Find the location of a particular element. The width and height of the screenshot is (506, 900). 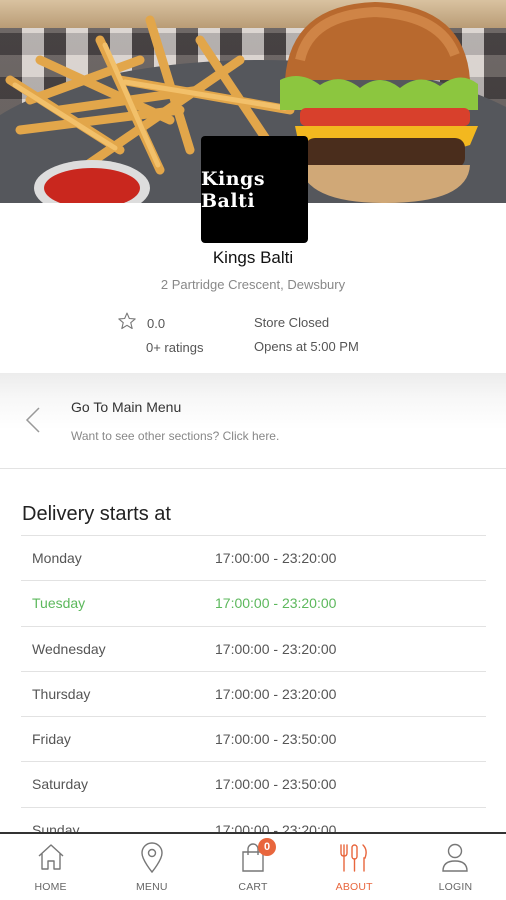

hours-day: Wednesday is located at coordinates (69, 648).